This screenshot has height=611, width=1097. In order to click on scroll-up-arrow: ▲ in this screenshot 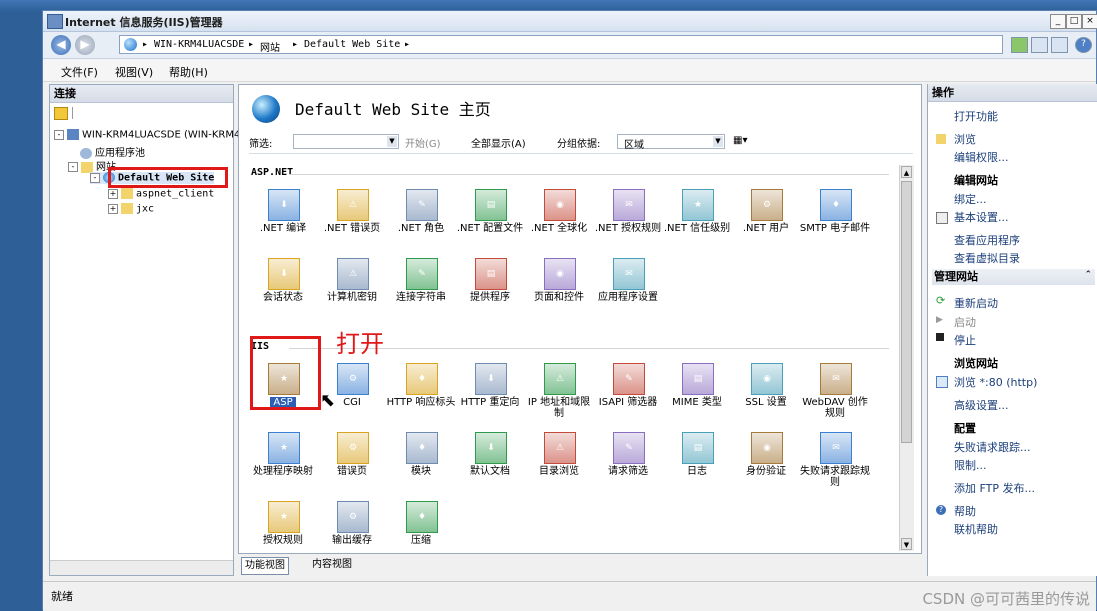, I will do `click(906, 172)`.